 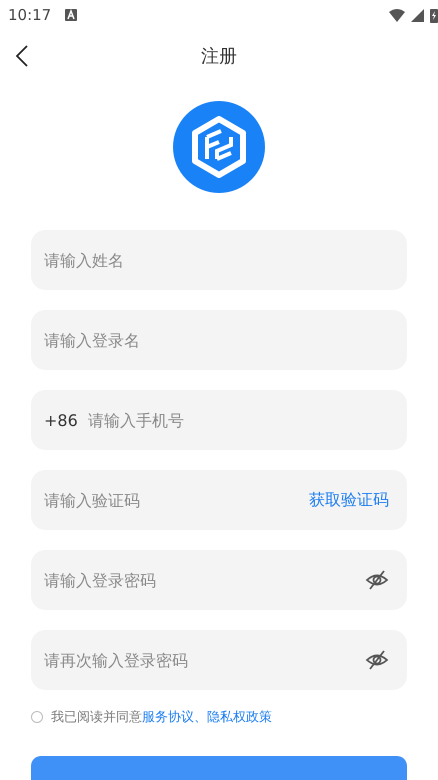 I want to click on country-code: +86, so click(x=61, y=420).